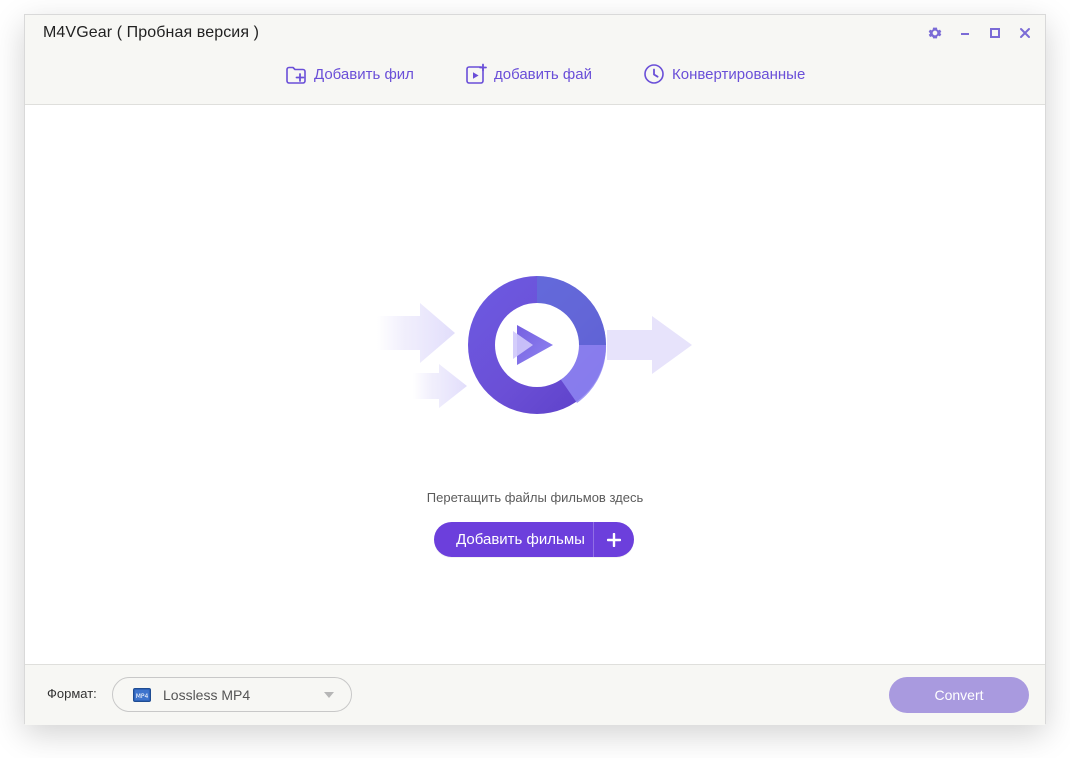  I want to click on format-label: Формат:, so click(72, 693).